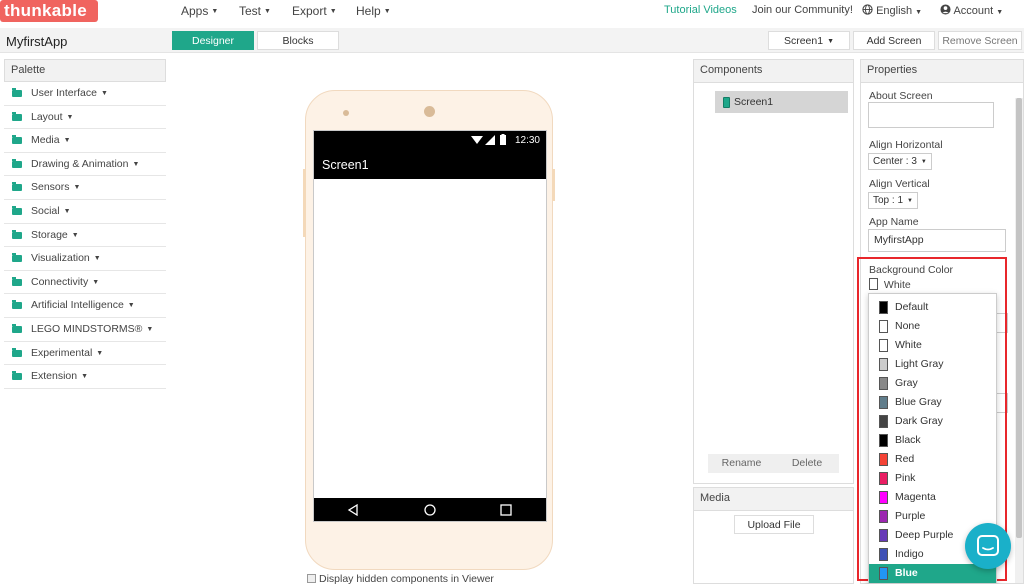 The width and height of the screenshot is (1024, 584). I want to click on thunkable-logo: thunkable, so click(49, 11).